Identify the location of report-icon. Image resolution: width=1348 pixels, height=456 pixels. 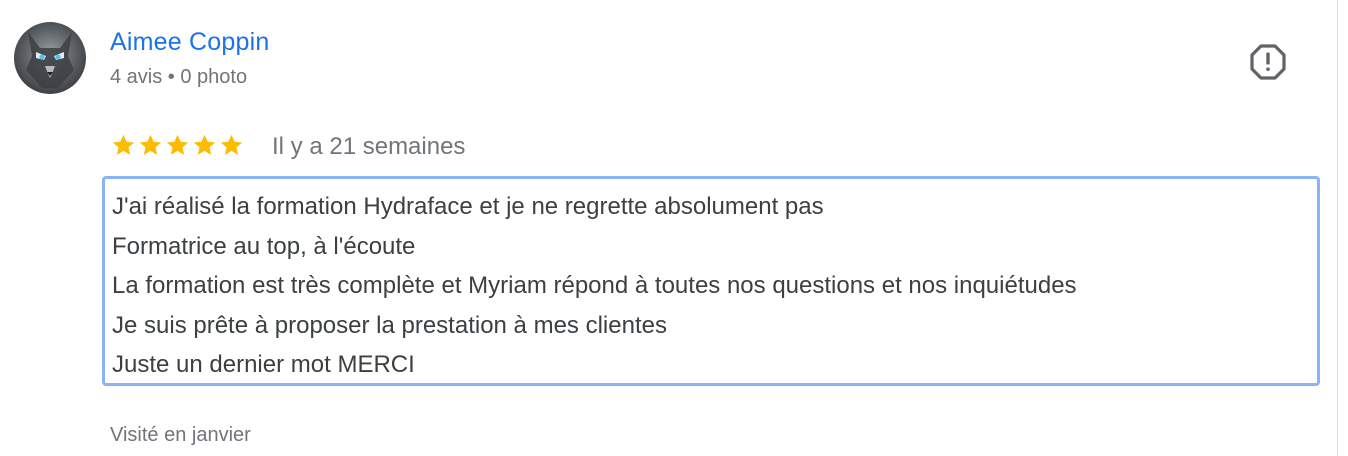
(1268, 62).